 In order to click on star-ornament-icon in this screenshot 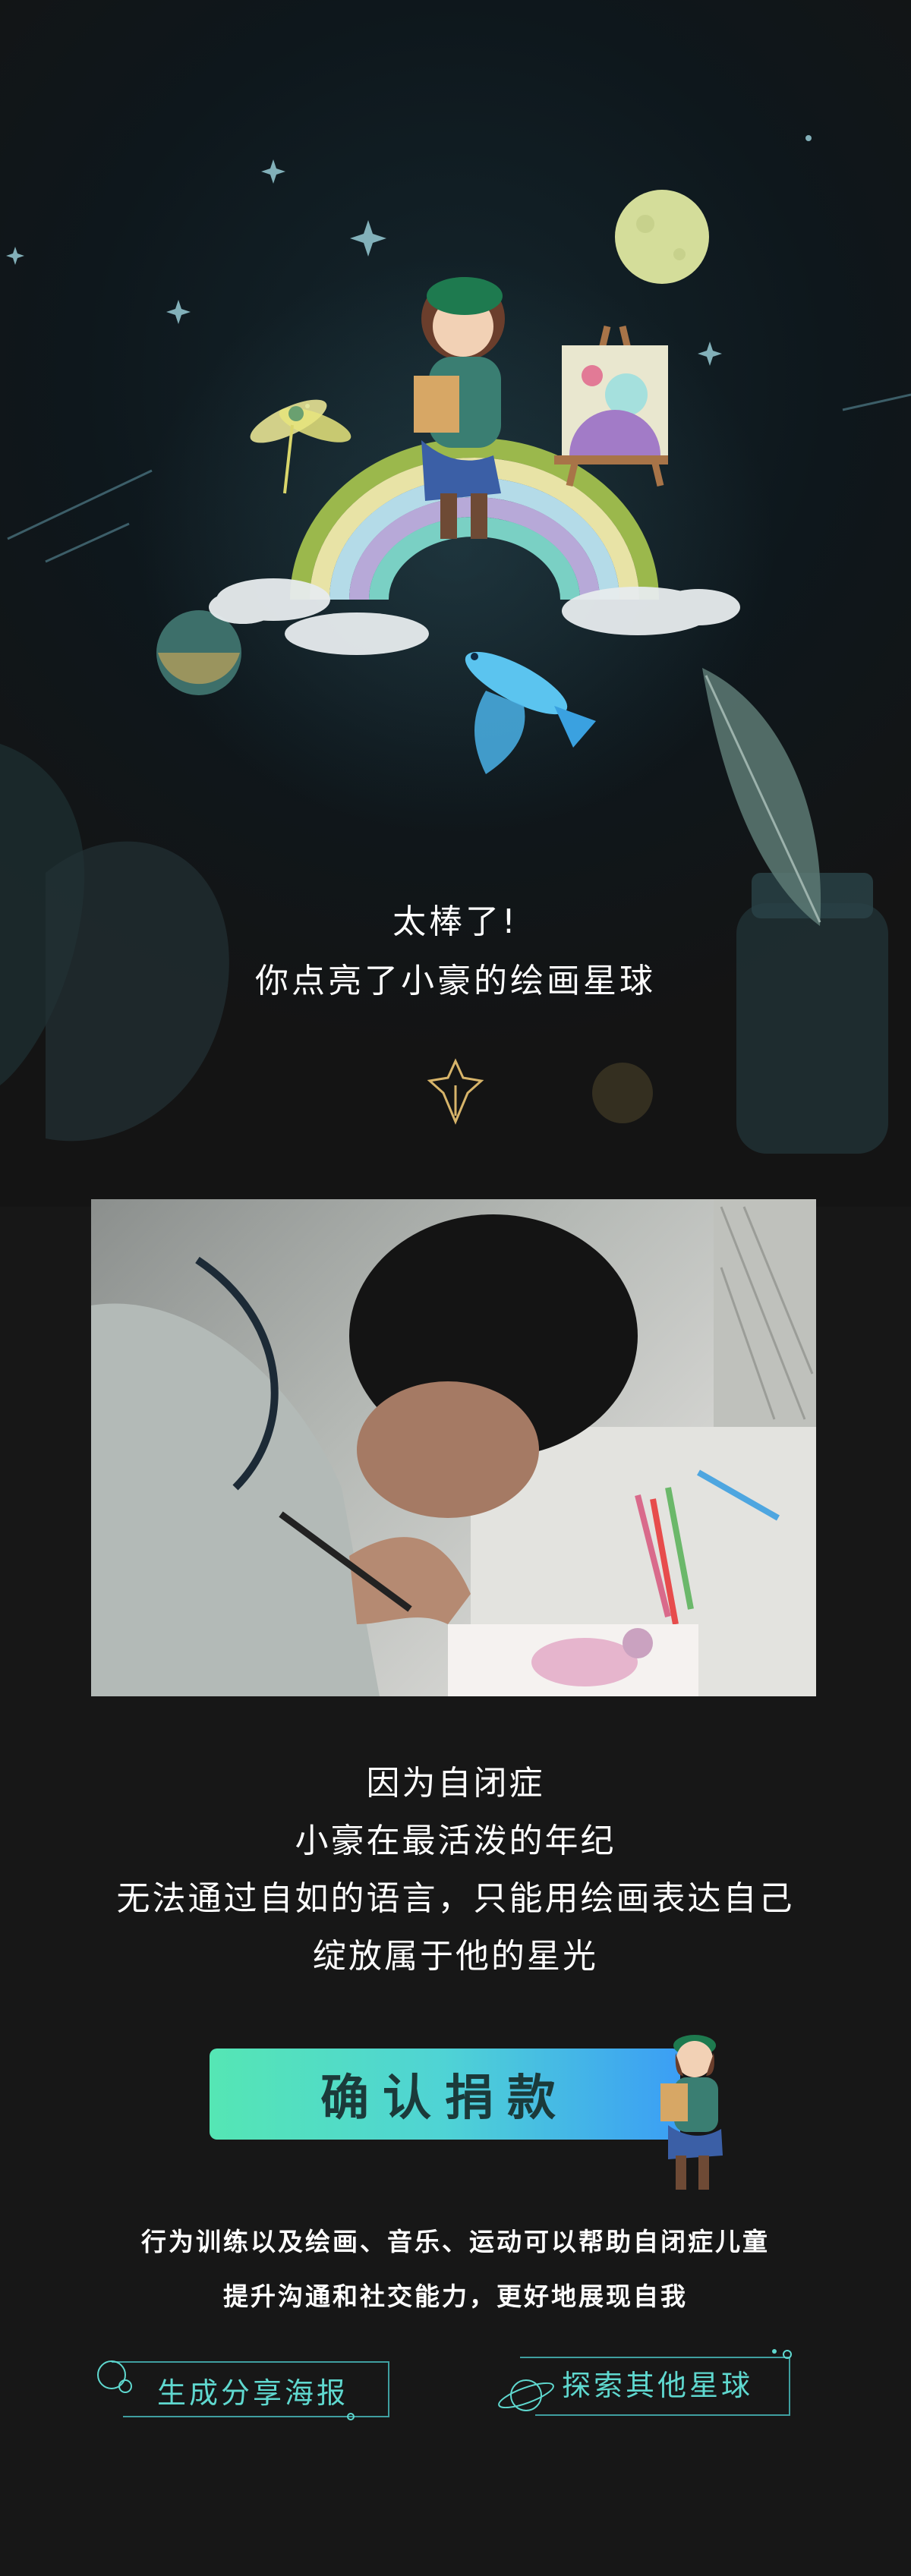, I will do `click(455, 1091)`.